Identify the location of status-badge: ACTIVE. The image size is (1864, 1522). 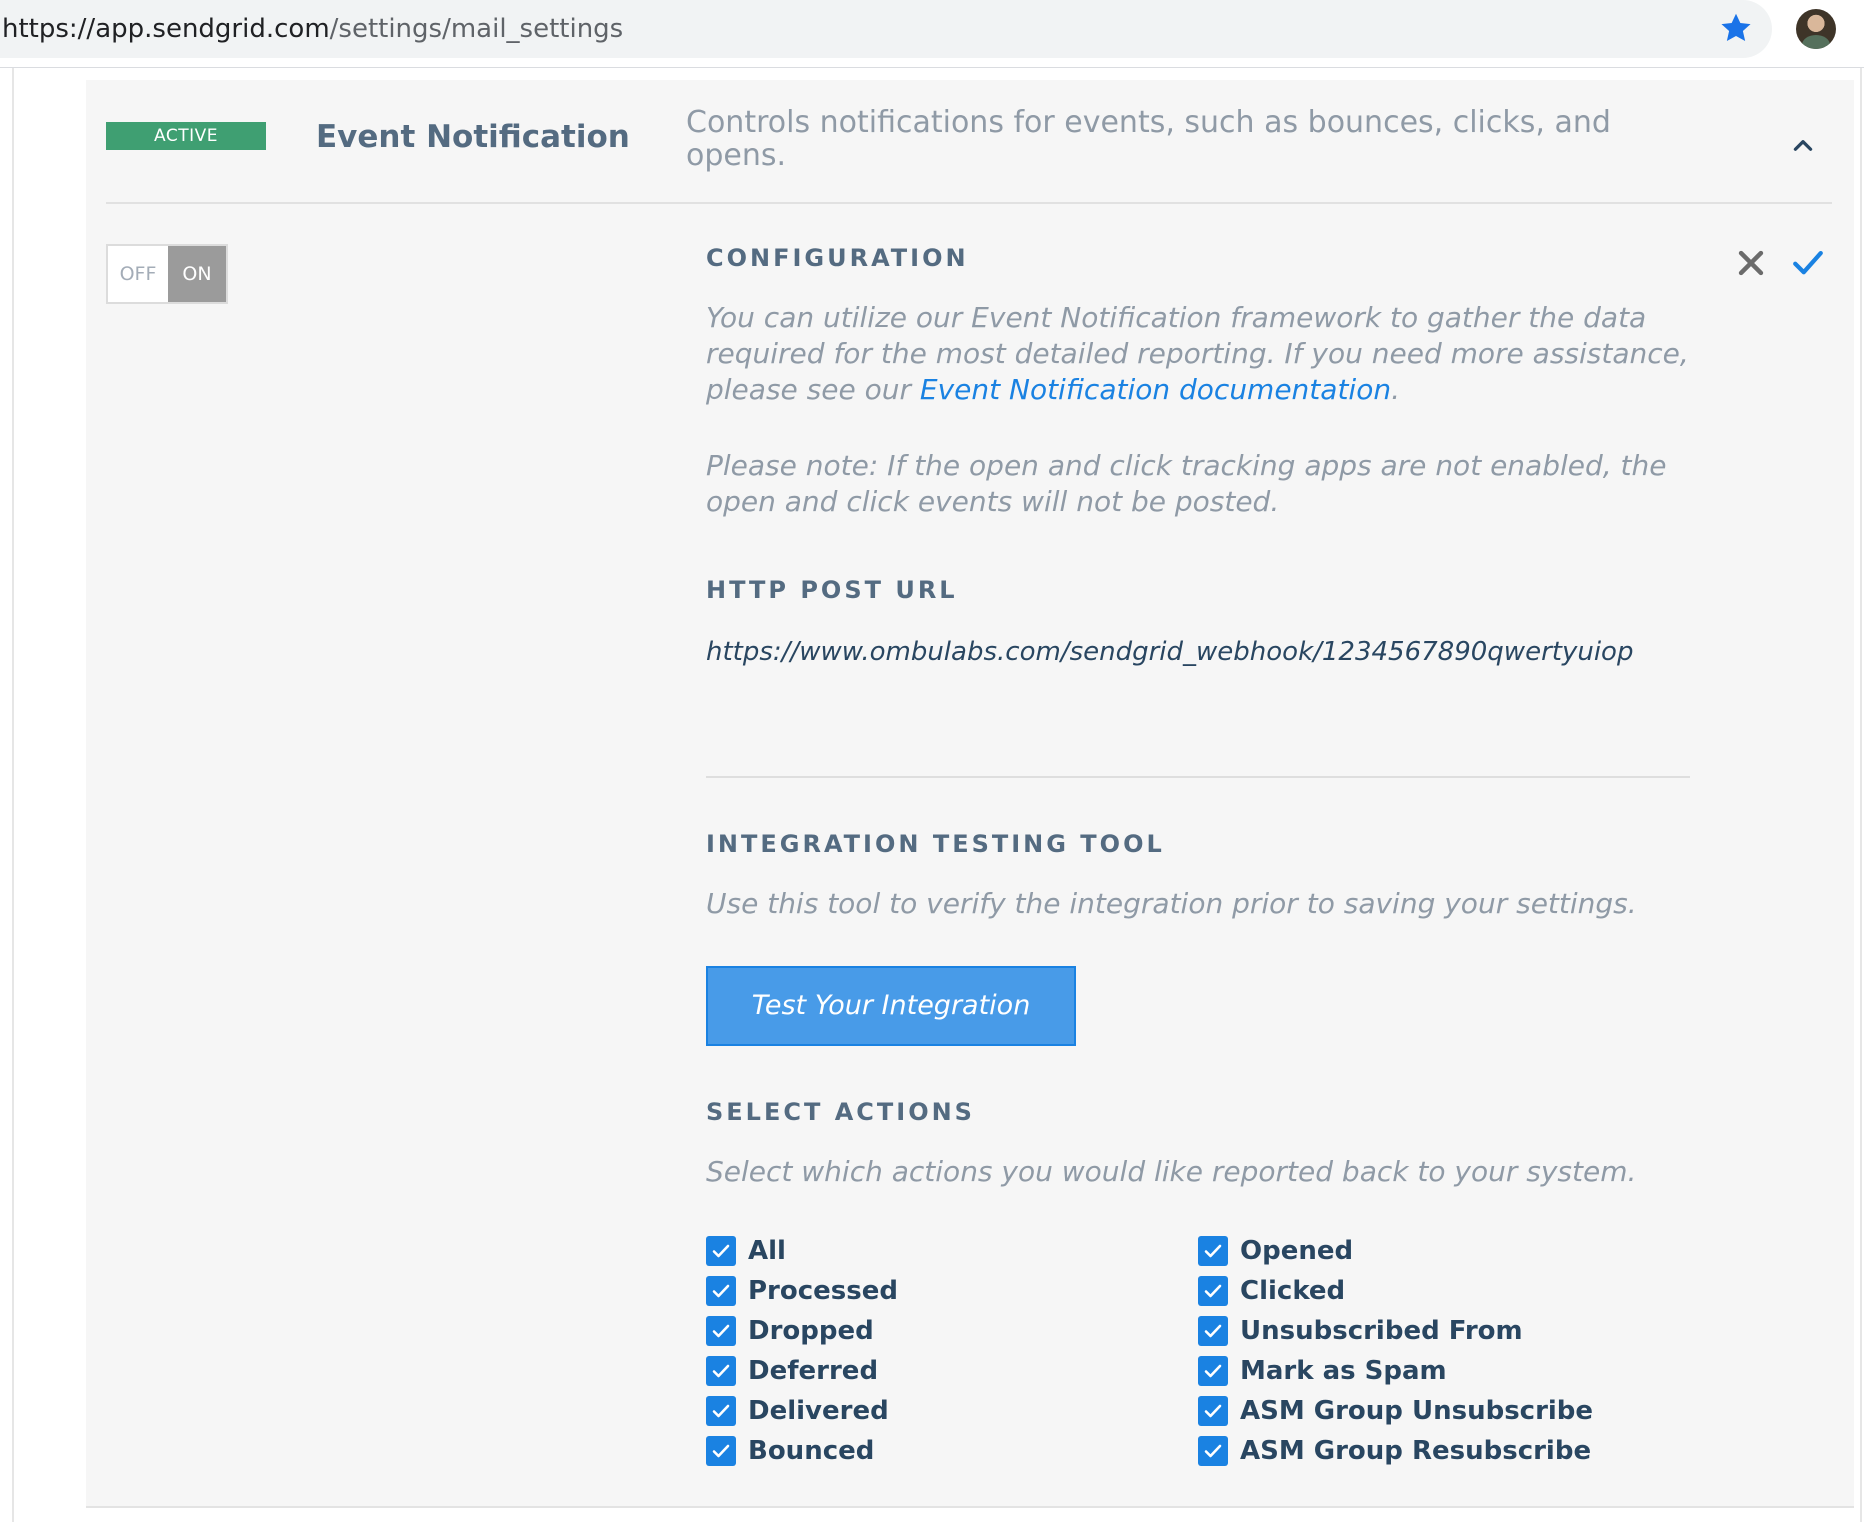
(186, 136).